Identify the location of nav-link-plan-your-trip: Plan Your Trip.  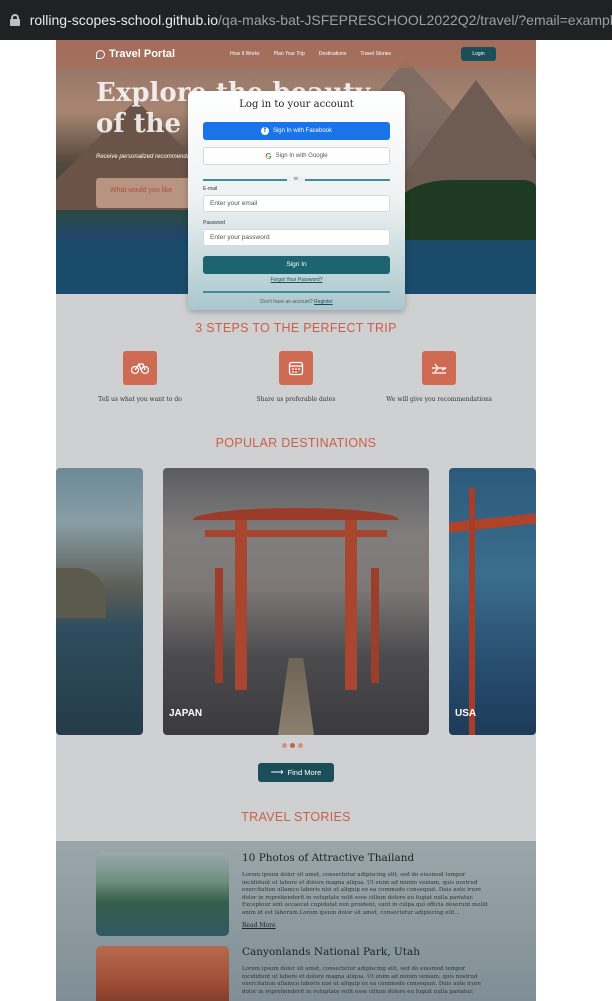
(289, 54).